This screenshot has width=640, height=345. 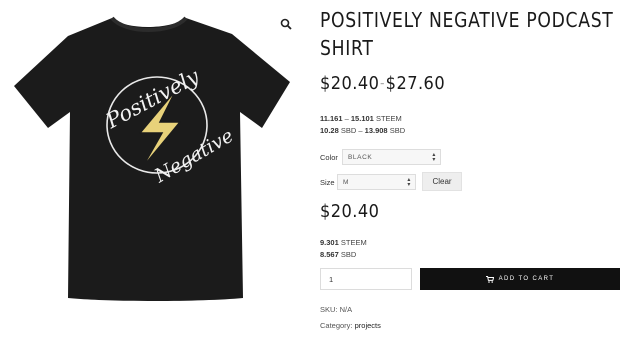 I want to click on selected-price: $20.40, so click(x=350, y=211).